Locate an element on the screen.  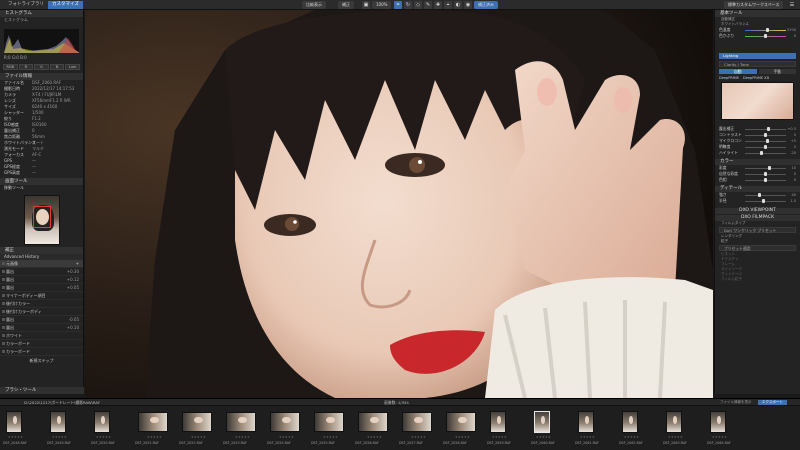
history-header: 補正 is located at coordinates (41, 250).